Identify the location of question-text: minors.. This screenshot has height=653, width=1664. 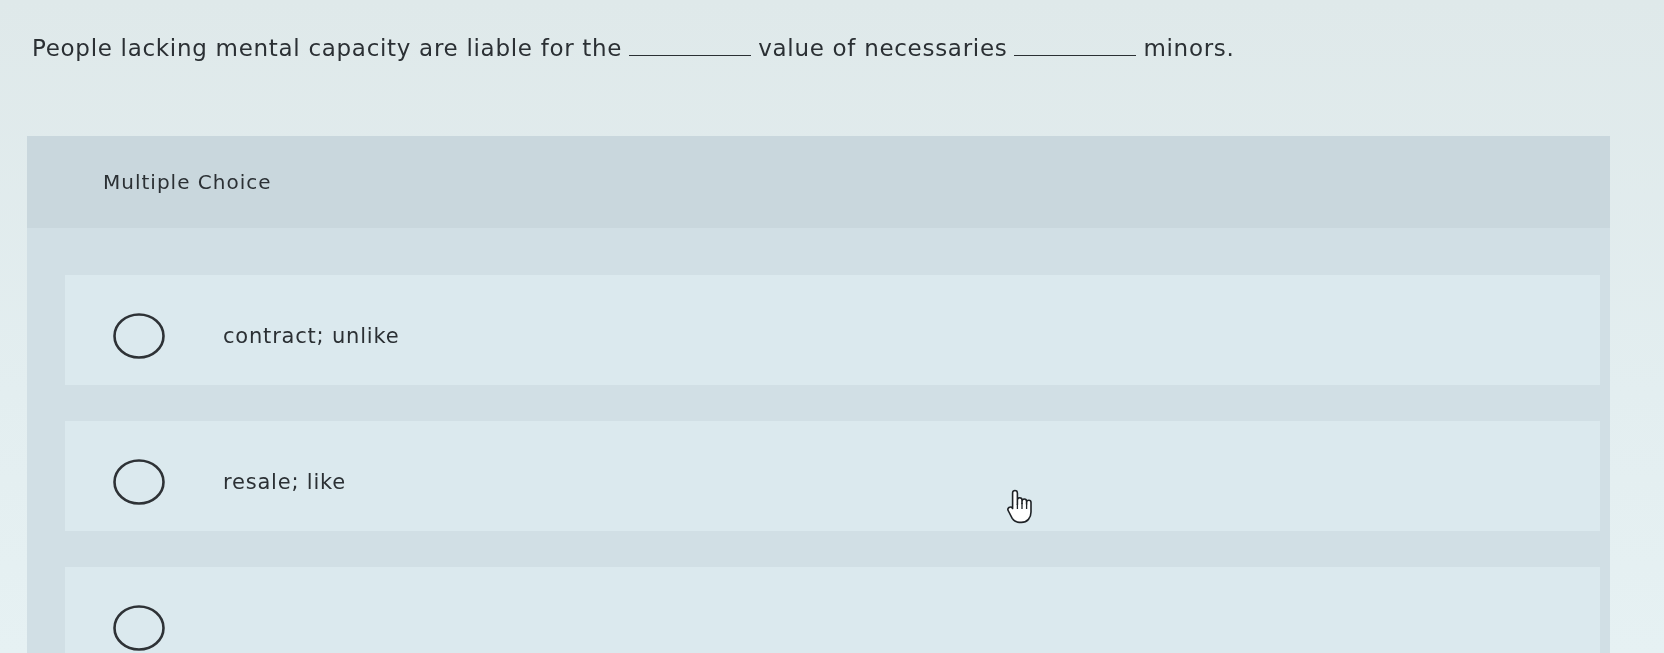
(1189, 48).